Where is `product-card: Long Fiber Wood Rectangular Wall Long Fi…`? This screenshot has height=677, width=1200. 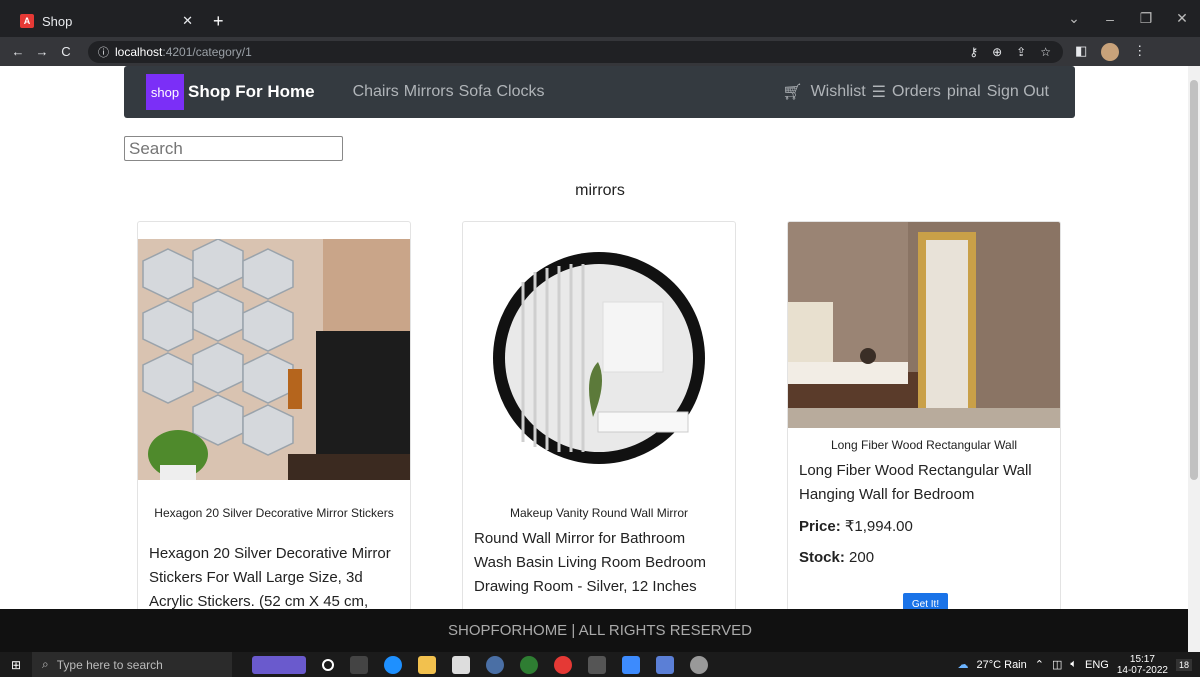
product-card: Long Fiber Wood Rectangular Wall Long Fi… is located at coordinates (924, 421).